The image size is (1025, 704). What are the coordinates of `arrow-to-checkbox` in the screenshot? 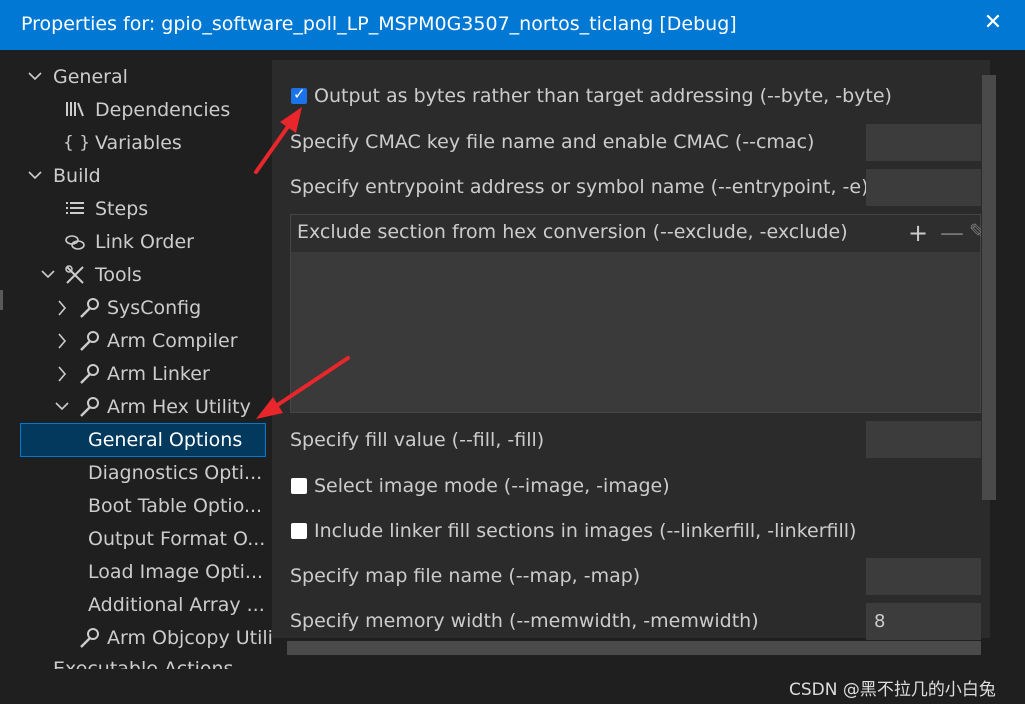 It's located at (278, 140).